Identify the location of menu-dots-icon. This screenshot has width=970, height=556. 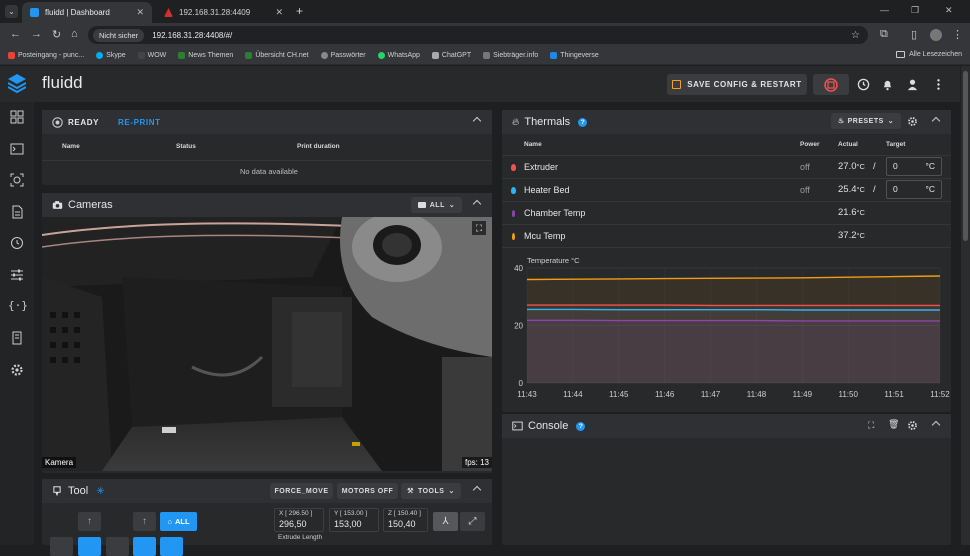
(938, 84).